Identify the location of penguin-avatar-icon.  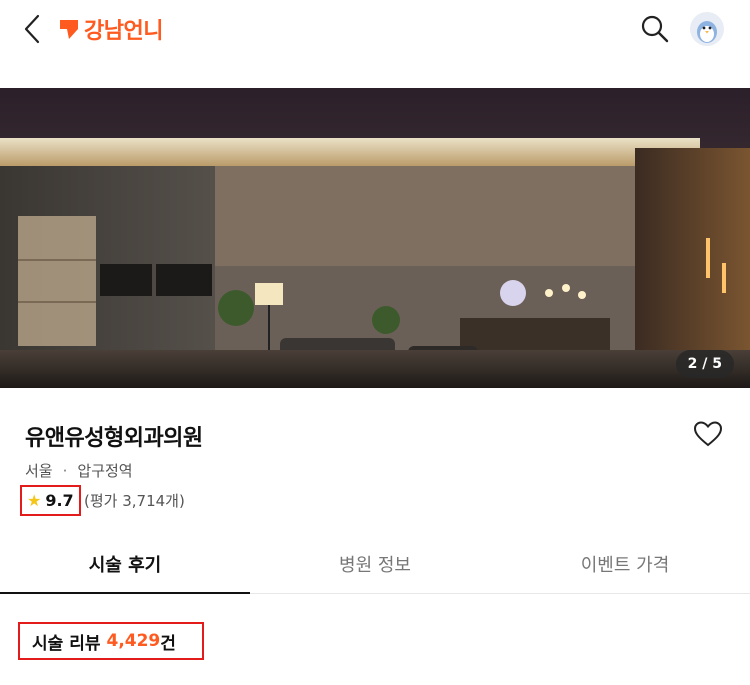
(707, 29).